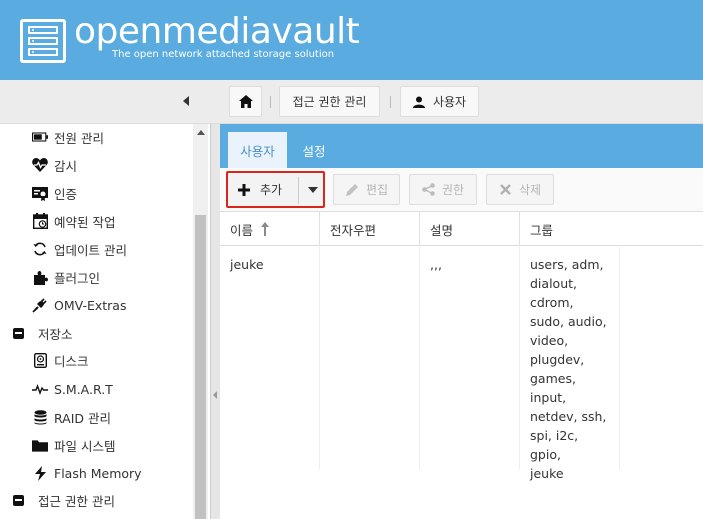  Describe the element at coordinates (85, 446) in the screenshot. I see `sidebar-item-label: 파일 시스템` at that location.